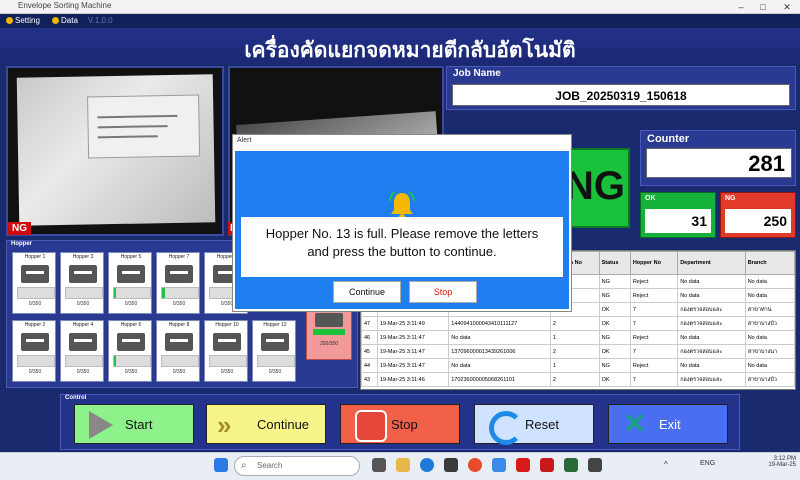 The image size is (800, 480). Describe the element at coordinates (400, 7) in the screenshot. I see `window-titlebar: Envelope Sorting Machine – □ ✕` at that location.